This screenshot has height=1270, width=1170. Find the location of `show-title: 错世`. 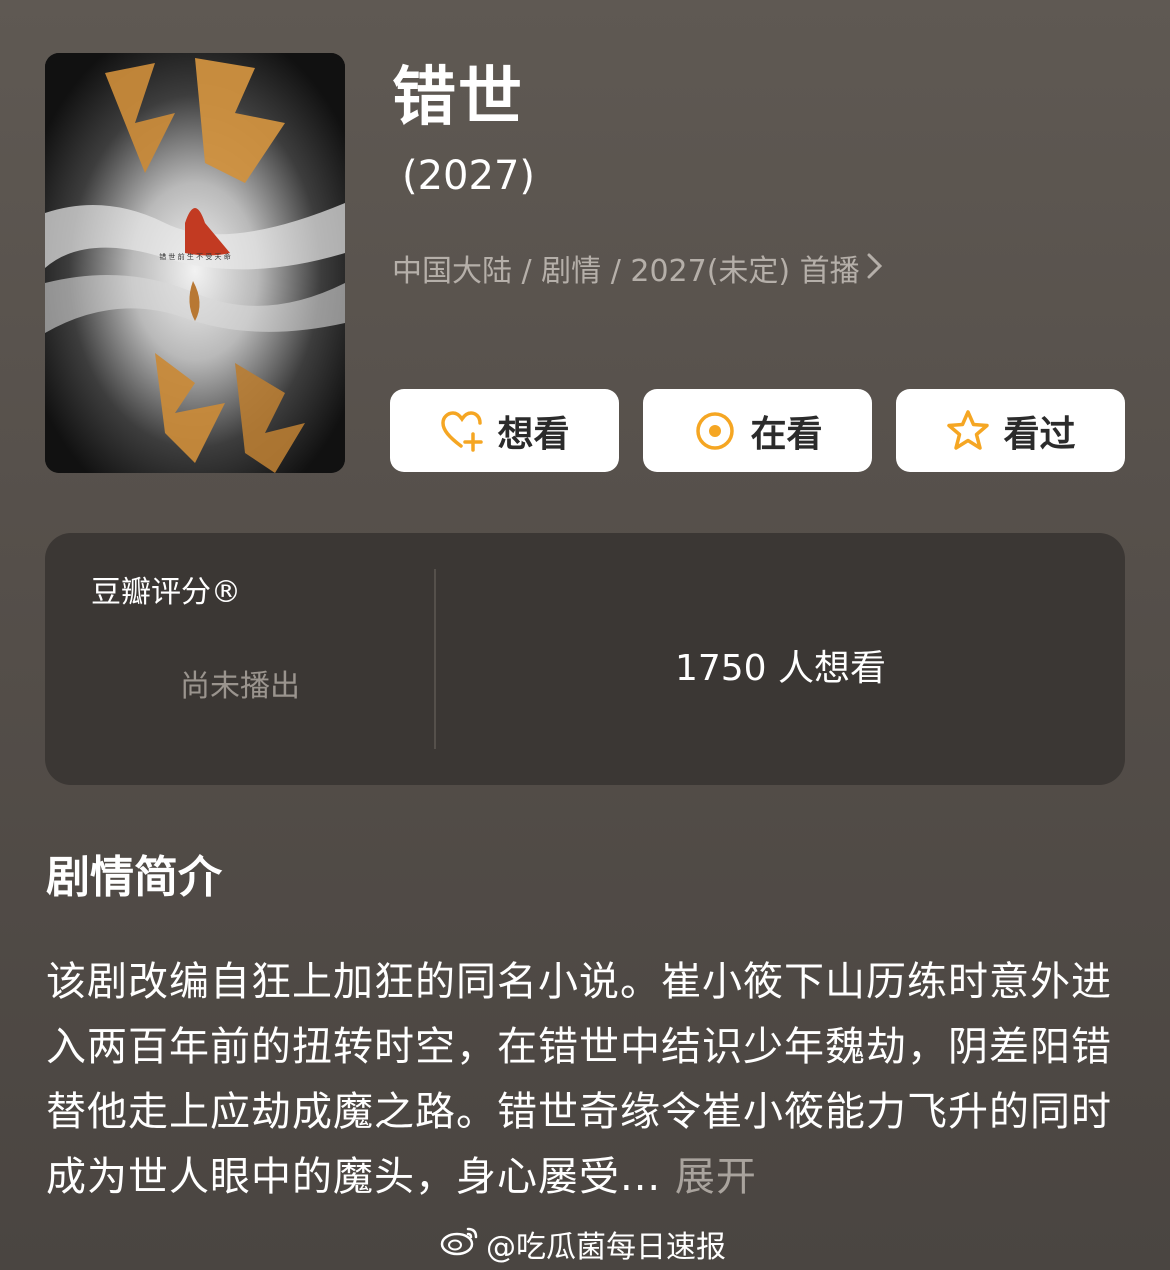

show-title: 错世 is located at coordinates (458, 98).